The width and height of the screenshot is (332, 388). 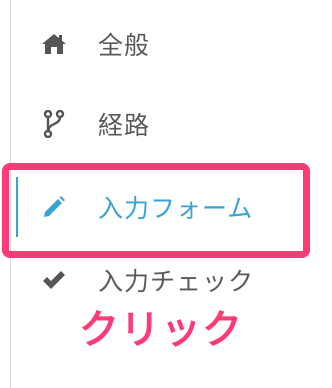 I want to click on home-icon, so click(x=54, y=44).